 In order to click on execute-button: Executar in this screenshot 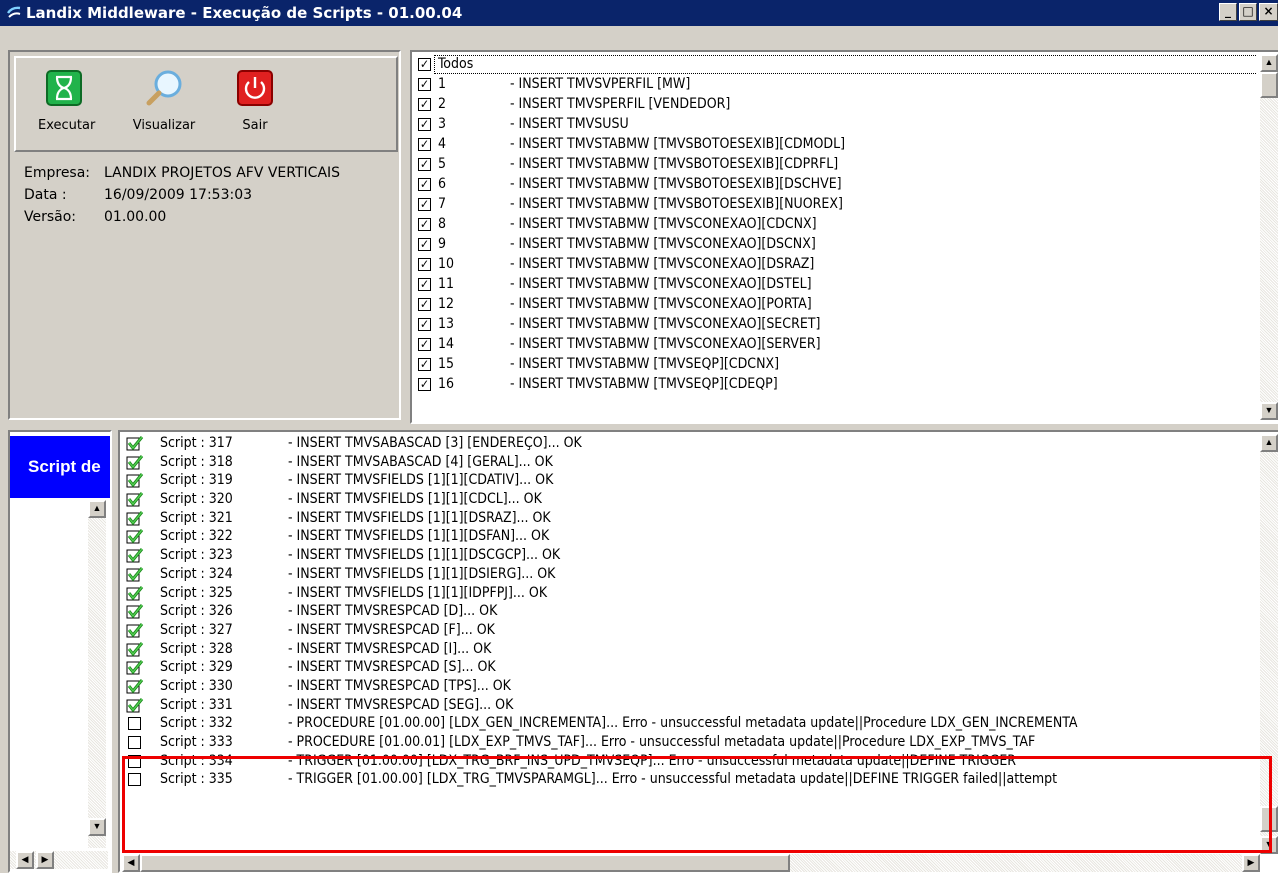, I will do `click(66, 95)`.